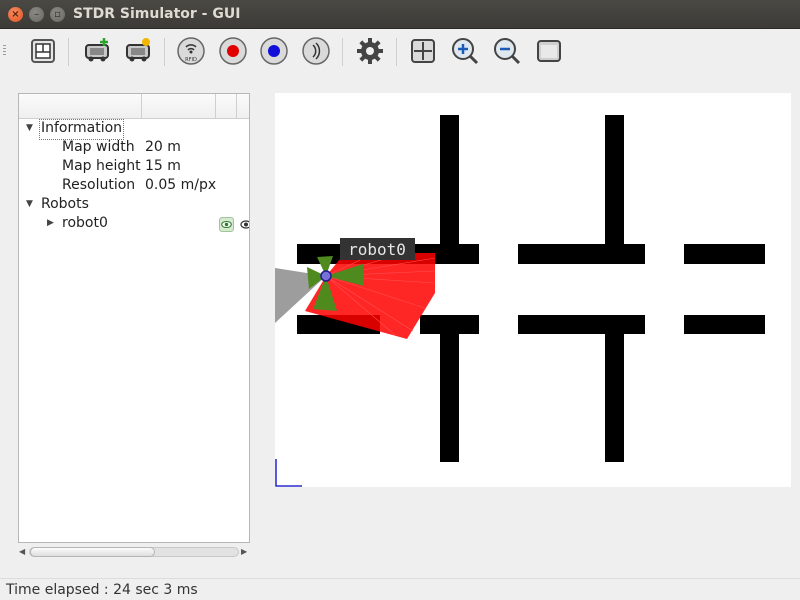 The width and height of the screenshot is (800, 600). I want to click on origin-axes, so click(288, 473).